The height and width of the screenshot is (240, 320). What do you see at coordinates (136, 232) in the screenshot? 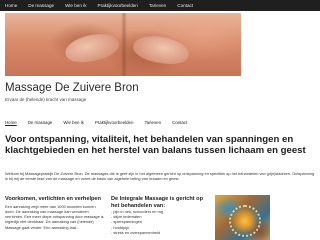
I see `treatment-list-item: - stress en overspannenheid` at bounding box center [136, 232].